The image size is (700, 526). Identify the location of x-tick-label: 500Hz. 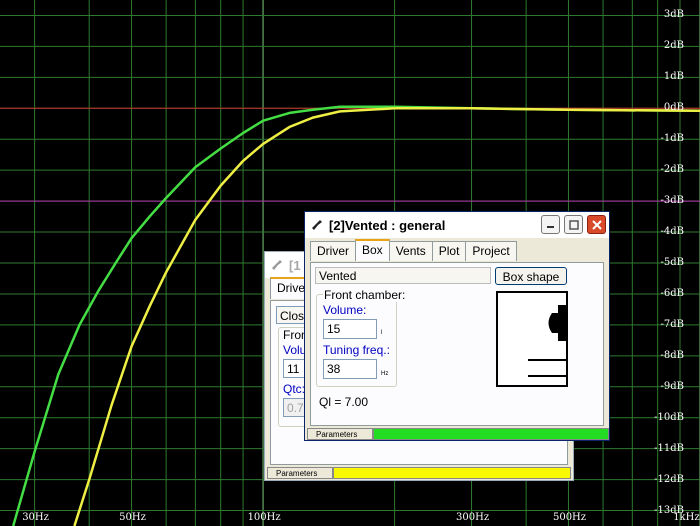
(569, 517).